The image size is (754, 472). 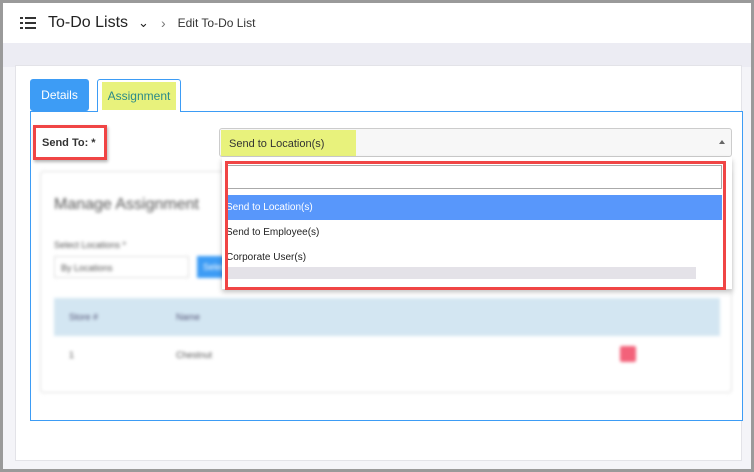 I want to click on page-title: To-Do Lists, so click(x=88, y=23).